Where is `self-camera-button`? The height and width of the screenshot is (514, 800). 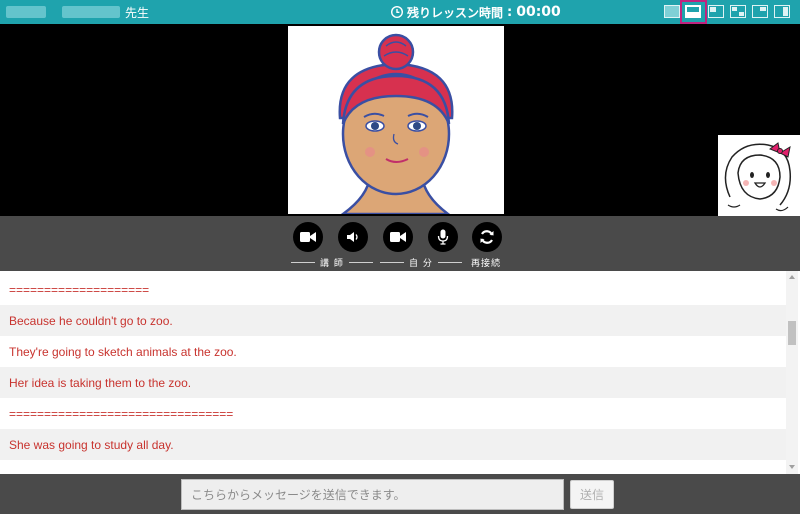
self-camera-button is located at coordinates (398, 237).